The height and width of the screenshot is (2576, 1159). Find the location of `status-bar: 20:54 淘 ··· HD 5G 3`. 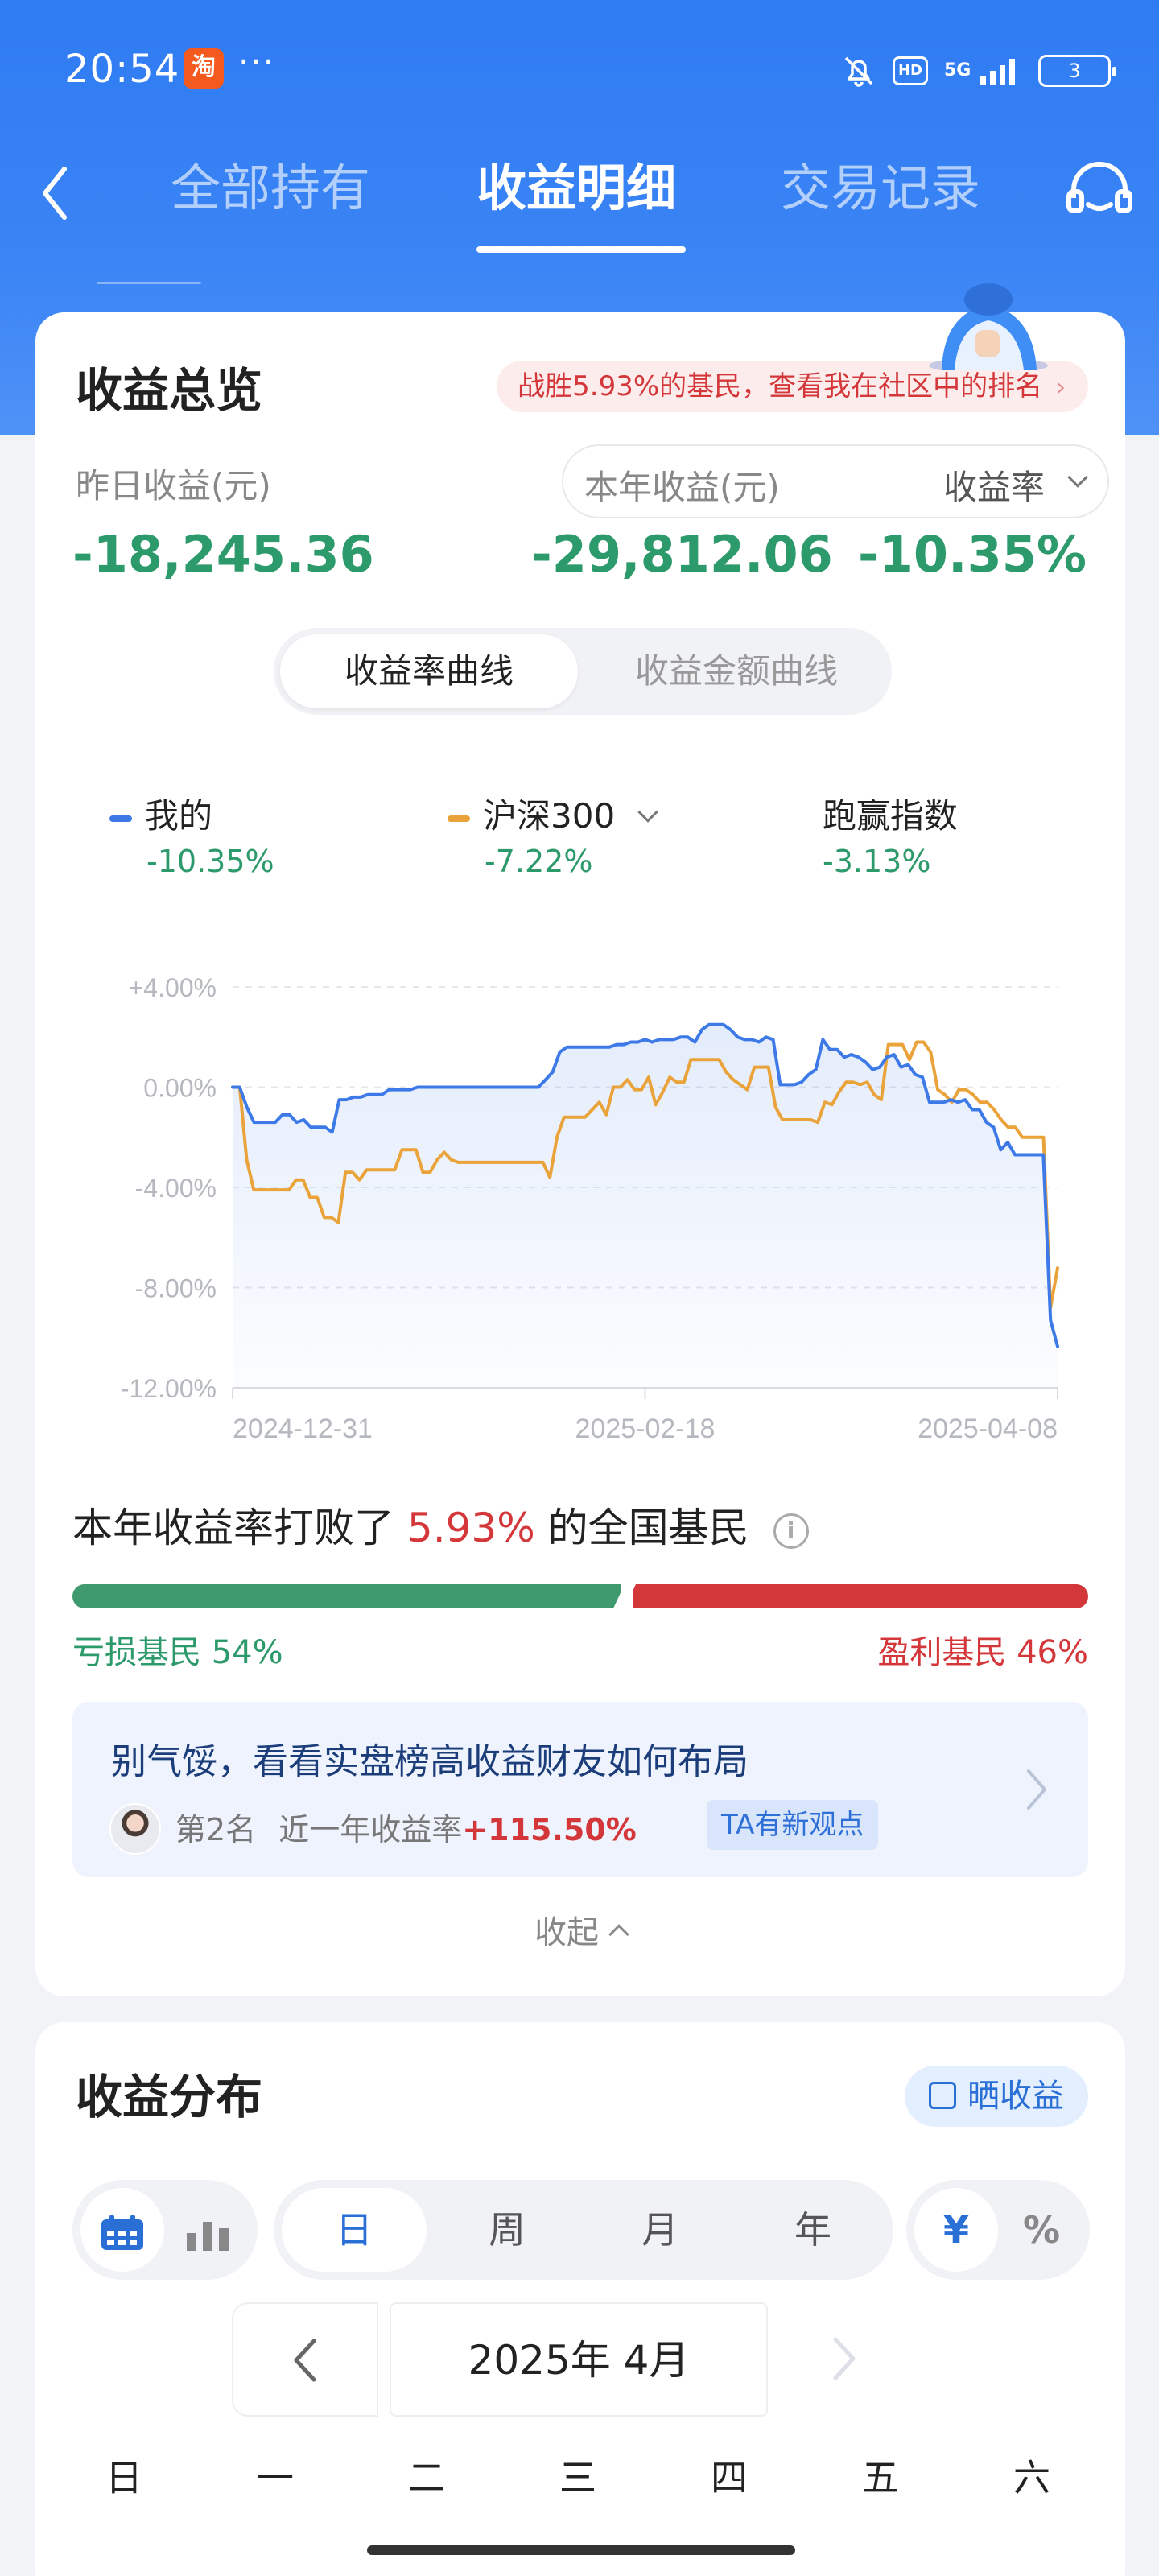

status-bar: 20:54 淘 ··· HD 5G 3 is located at coordinates (579, 68).